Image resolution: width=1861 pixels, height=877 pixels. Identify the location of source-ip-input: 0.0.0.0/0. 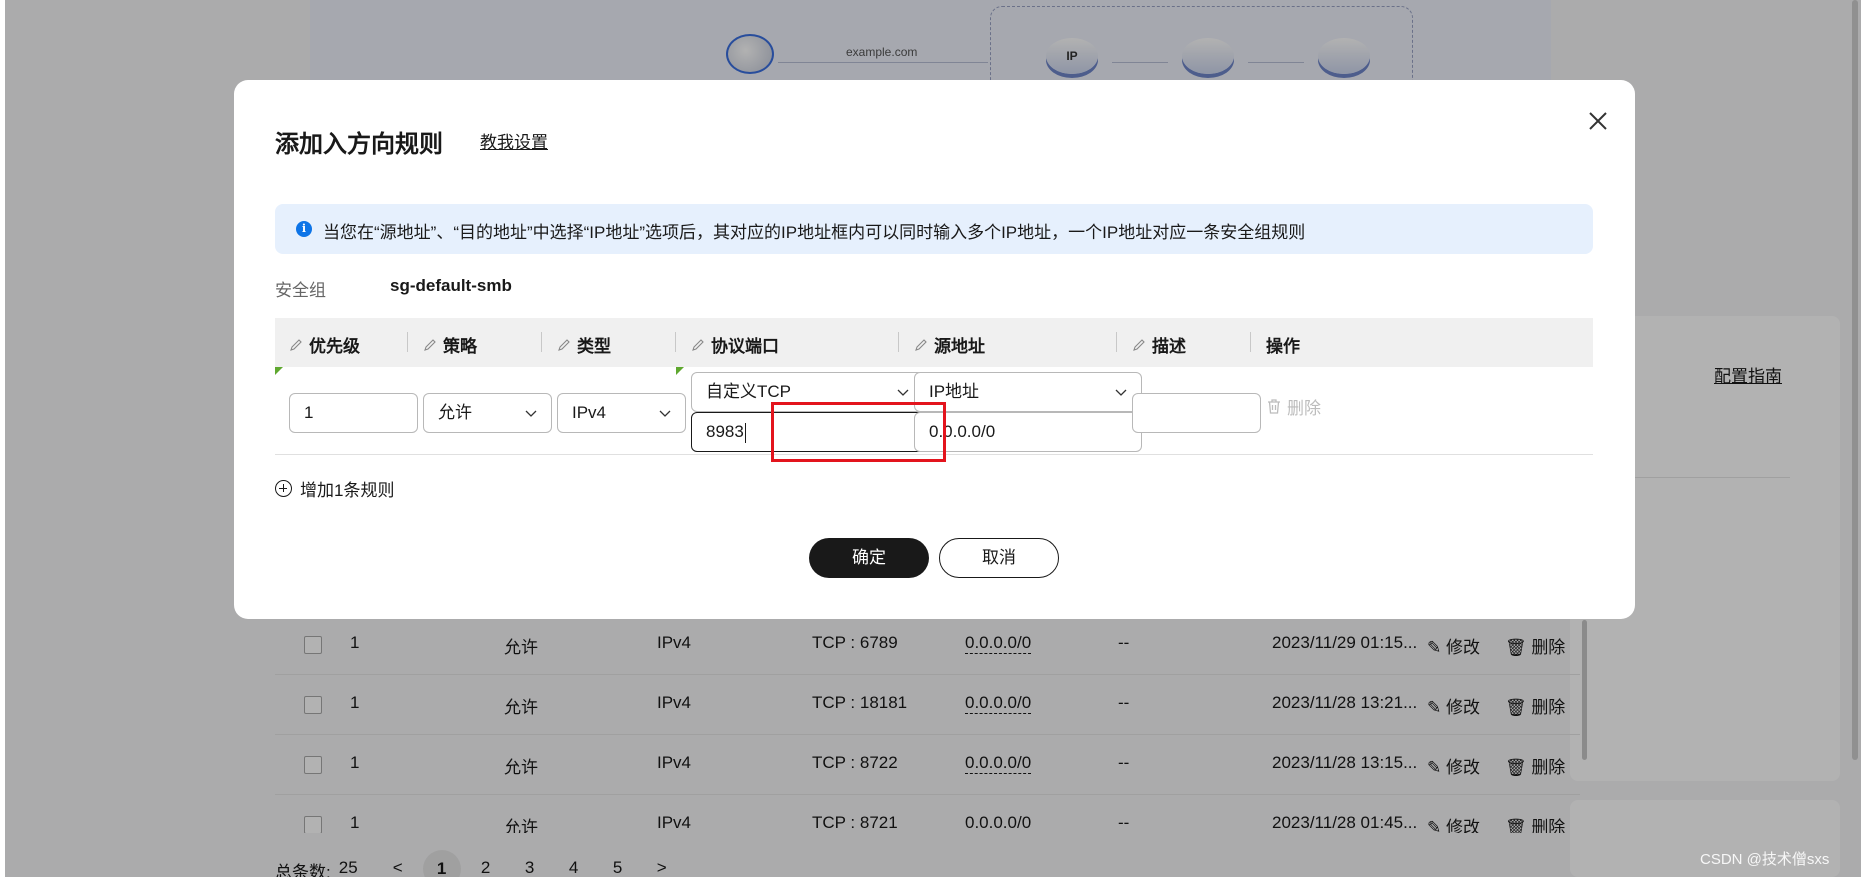
(1028, 432).